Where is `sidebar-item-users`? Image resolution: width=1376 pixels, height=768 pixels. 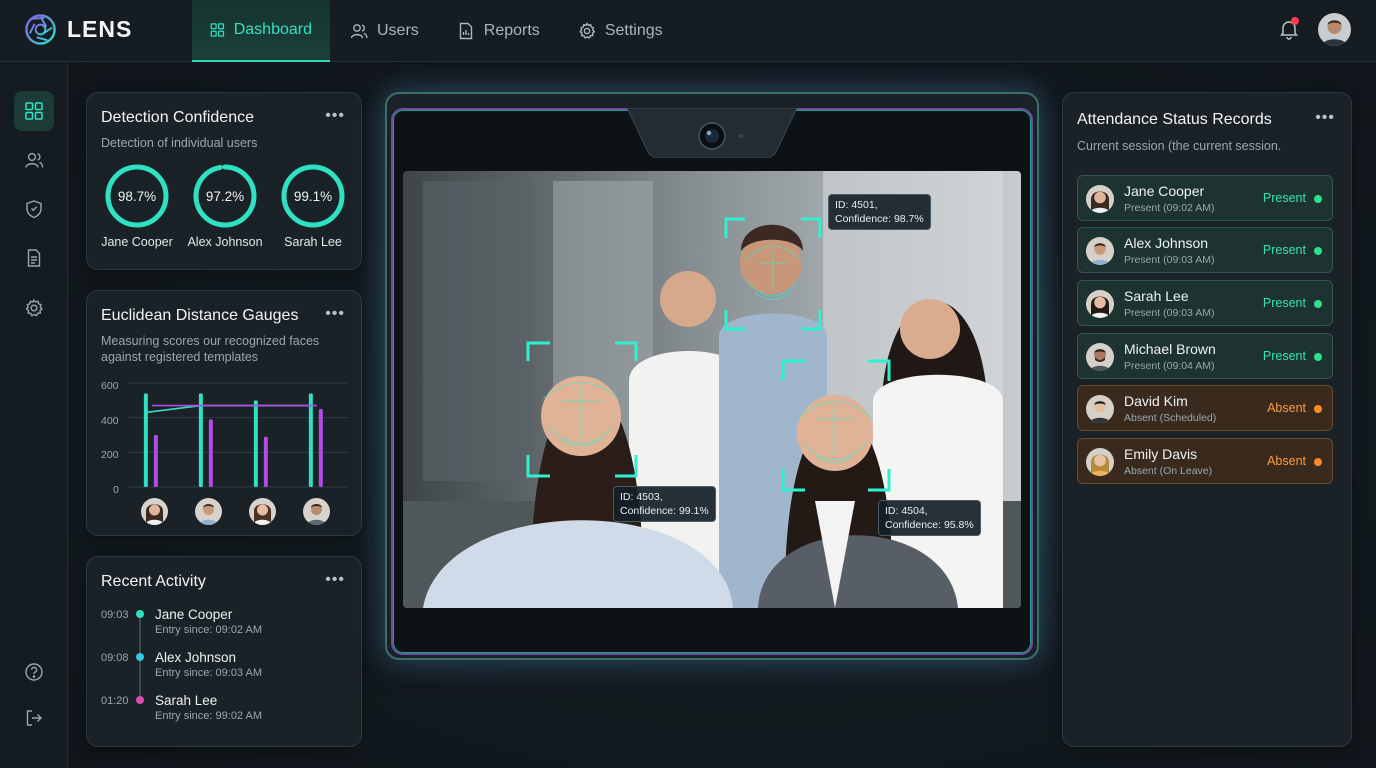 sidebar-item-users is located at coordinates (34, 160).